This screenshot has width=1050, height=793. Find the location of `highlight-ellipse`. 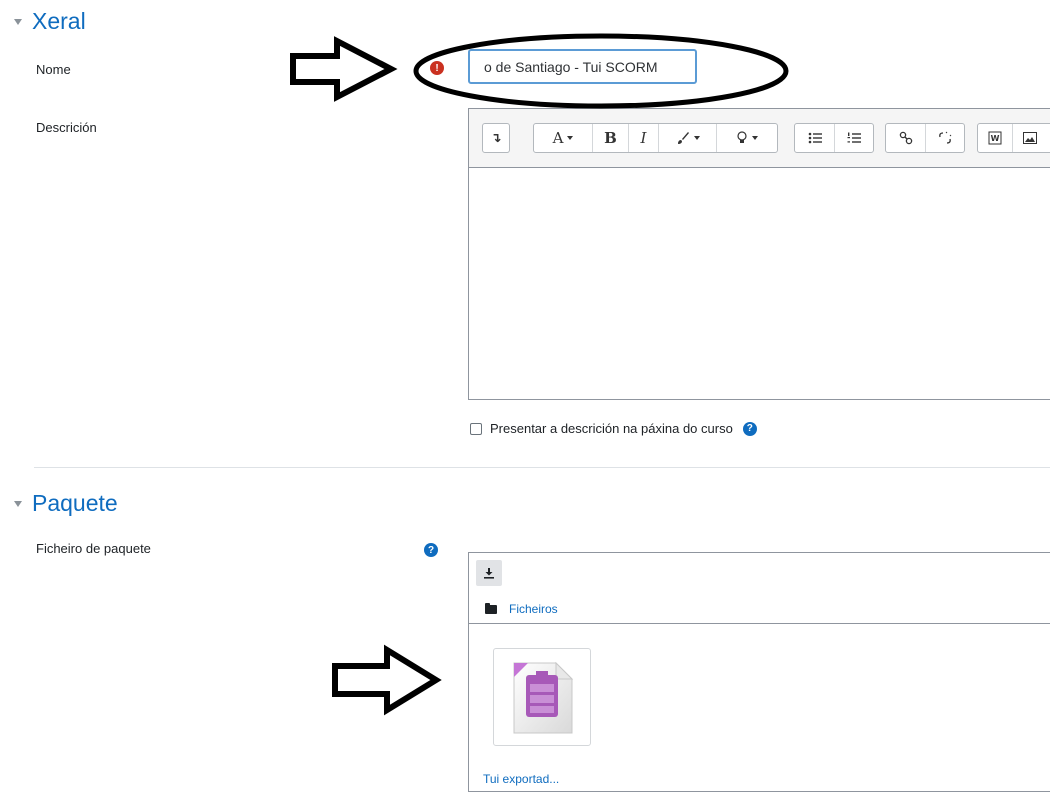

highlight-ellipse is located at coordinates (601, 71).